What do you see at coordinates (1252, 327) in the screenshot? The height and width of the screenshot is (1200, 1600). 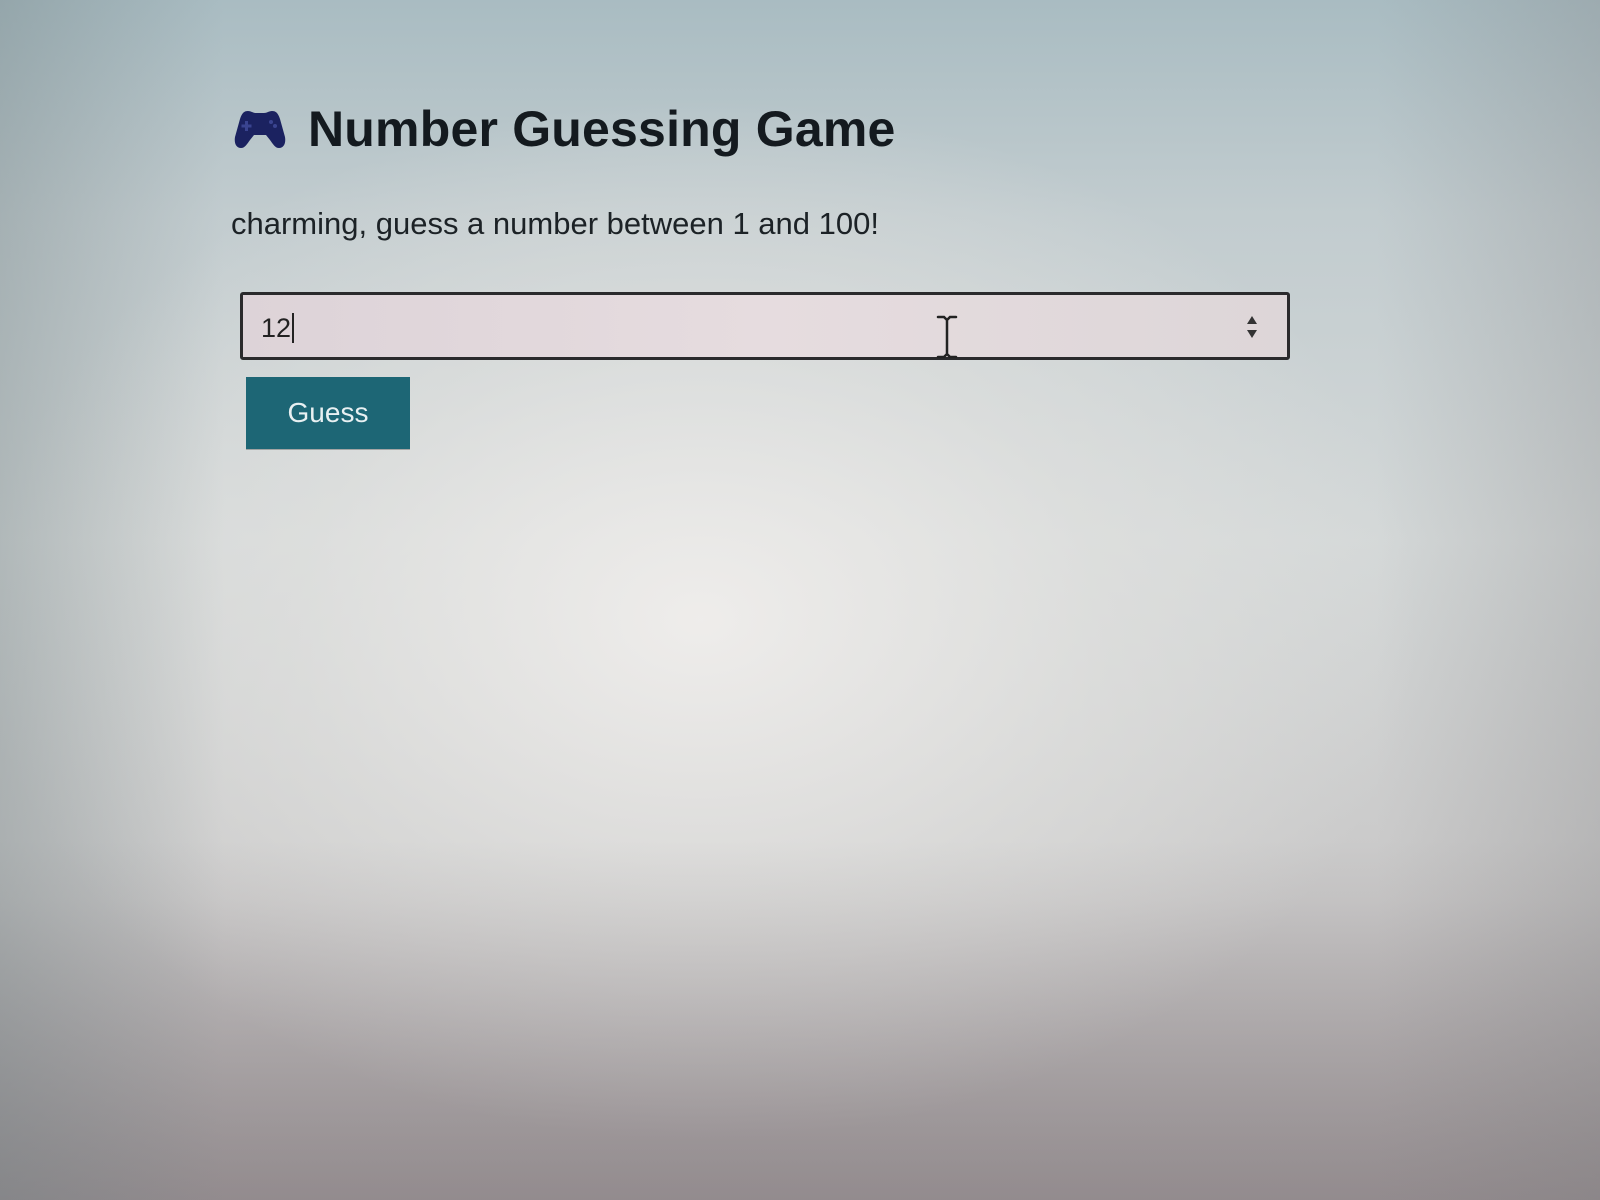 I see `spinner-icon` at bounding box center [1252, 327].